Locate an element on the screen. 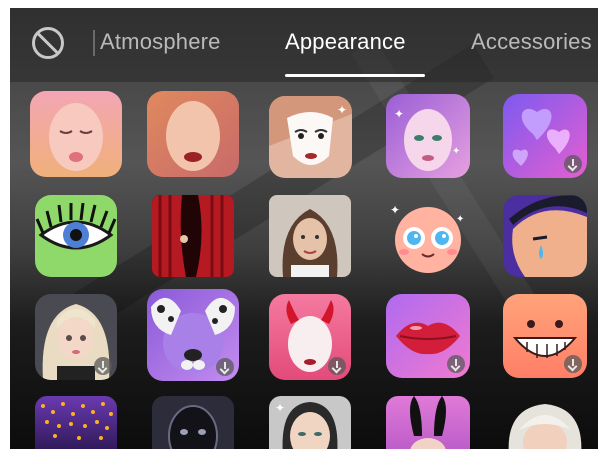 The height and width of the screenshot is (457, 606). sparkle-face-icon: ✦ is located at coordinates (310, 422).